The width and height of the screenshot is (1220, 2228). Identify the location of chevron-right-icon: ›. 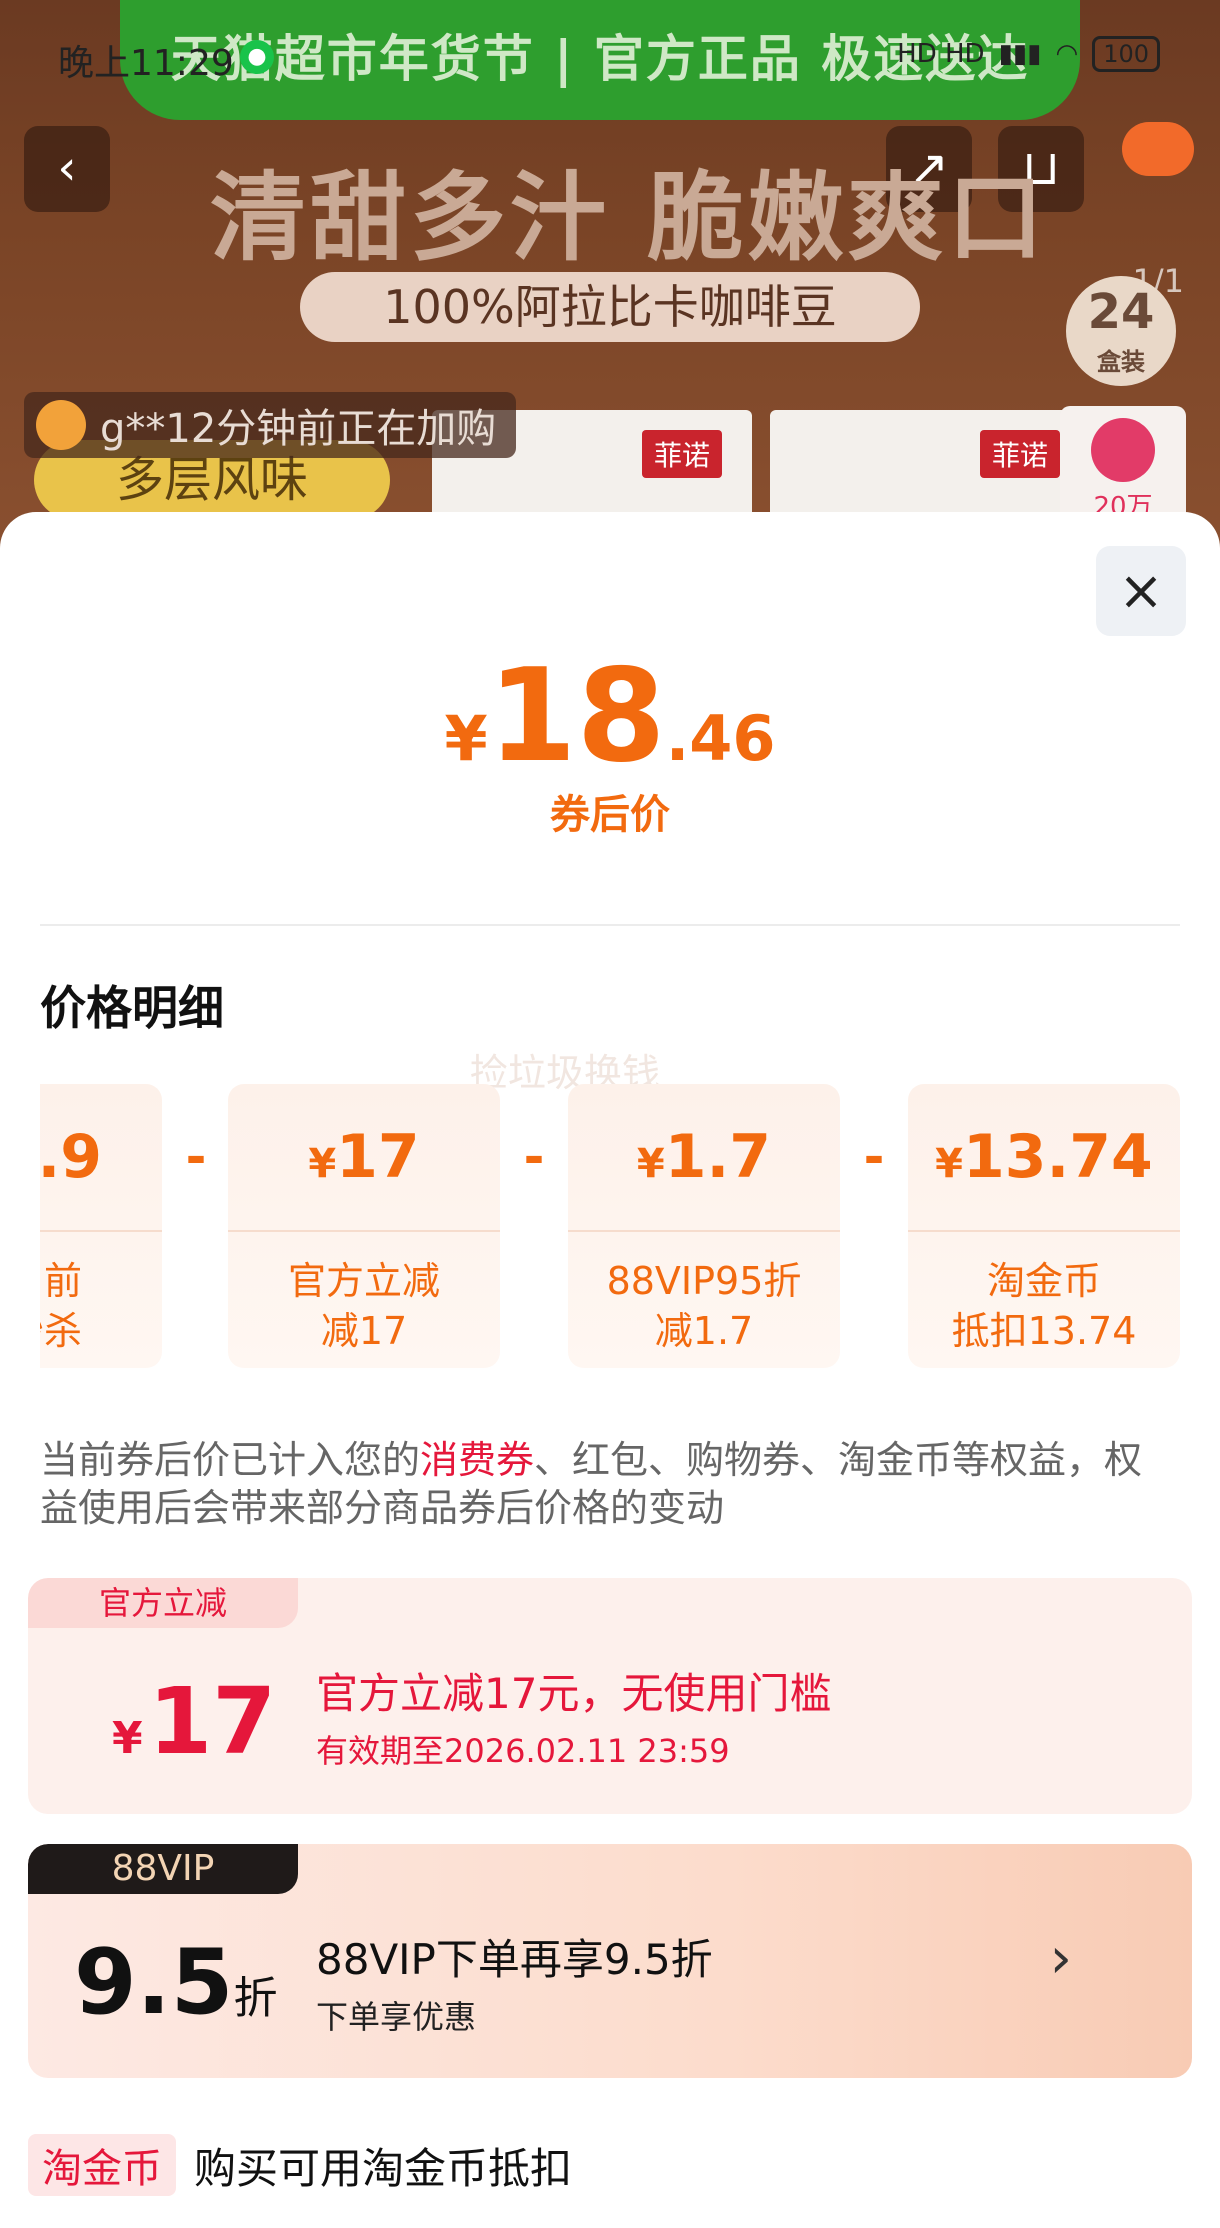
(1061, 1958).